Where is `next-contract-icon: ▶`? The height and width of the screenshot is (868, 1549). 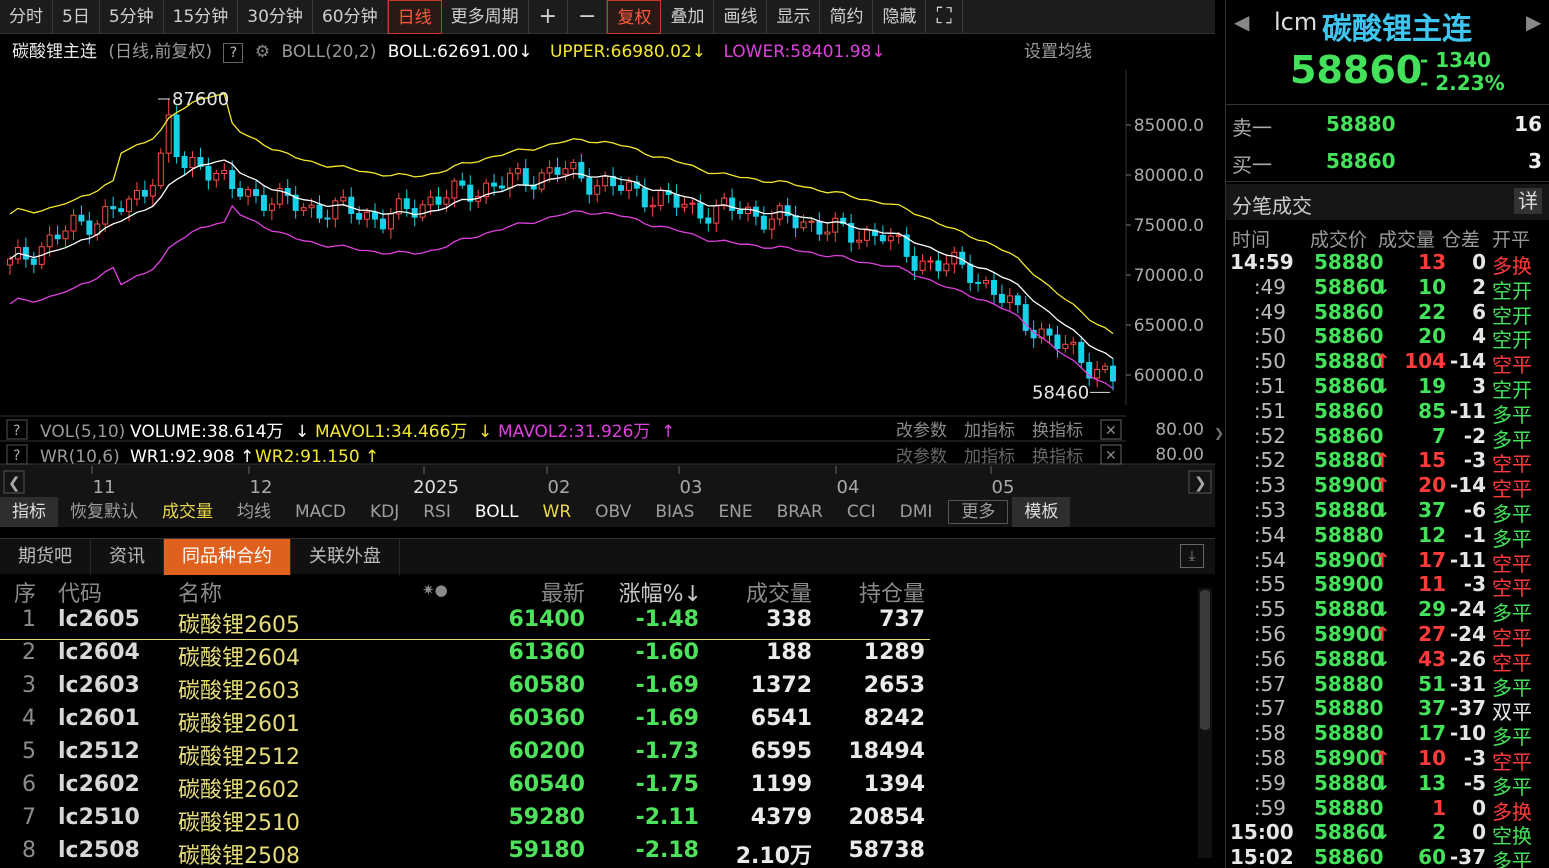
next-contract-icon: ▶ is located at coordinates (1533, 22).